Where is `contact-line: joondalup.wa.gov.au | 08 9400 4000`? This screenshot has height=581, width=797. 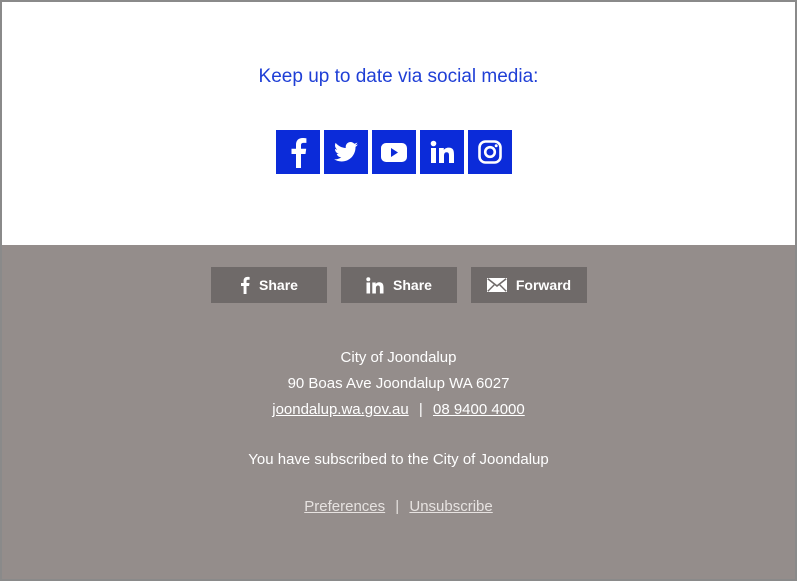 contact-line: joondalup.wa.gov.au | 08 9400 4000 is located at coordinates (398, 409).